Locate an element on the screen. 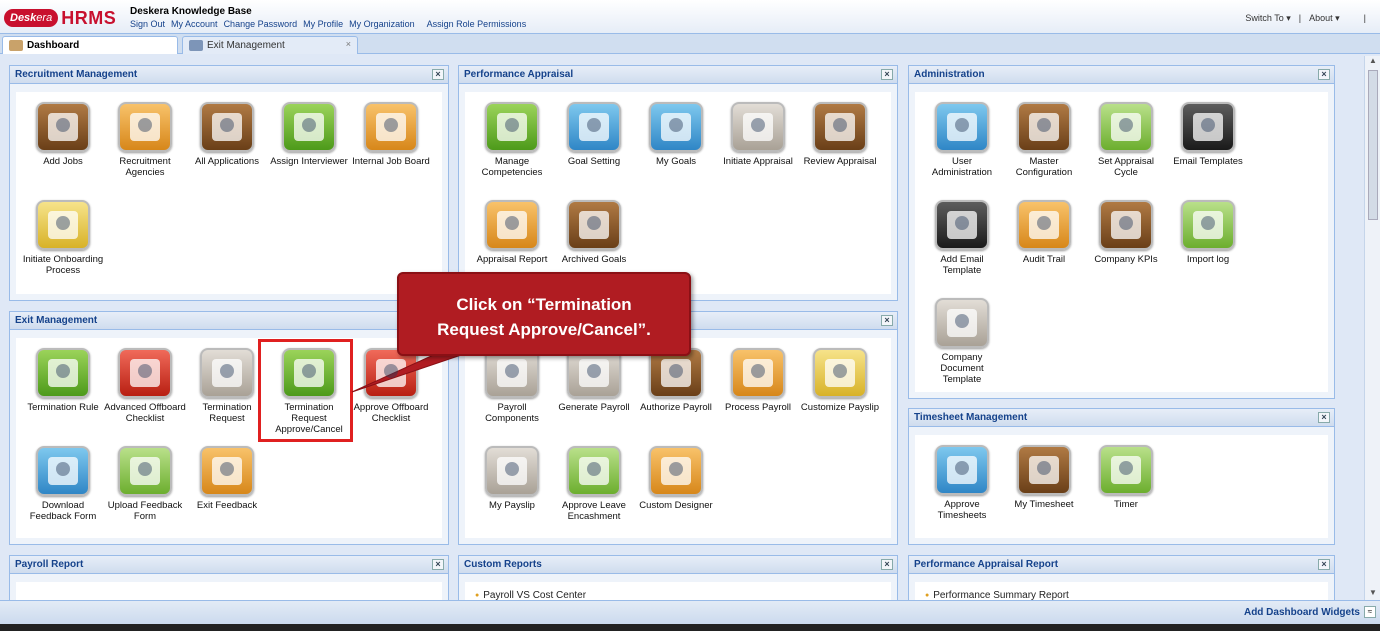 The width and height of the screenshot is (1380, 631). close-tab-icon: × is located at coordinates (348, 44).